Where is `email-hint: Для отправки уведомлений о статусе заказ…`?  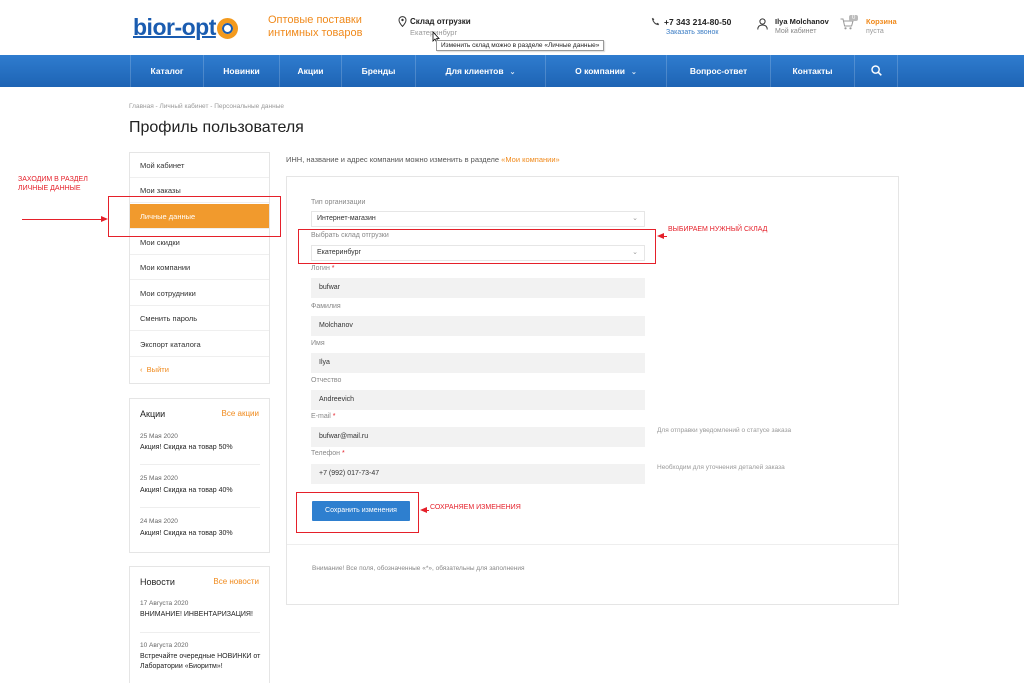 email-hint: Для отправки уведомлений о статусе заказ… is located at coordinates (724, 430).